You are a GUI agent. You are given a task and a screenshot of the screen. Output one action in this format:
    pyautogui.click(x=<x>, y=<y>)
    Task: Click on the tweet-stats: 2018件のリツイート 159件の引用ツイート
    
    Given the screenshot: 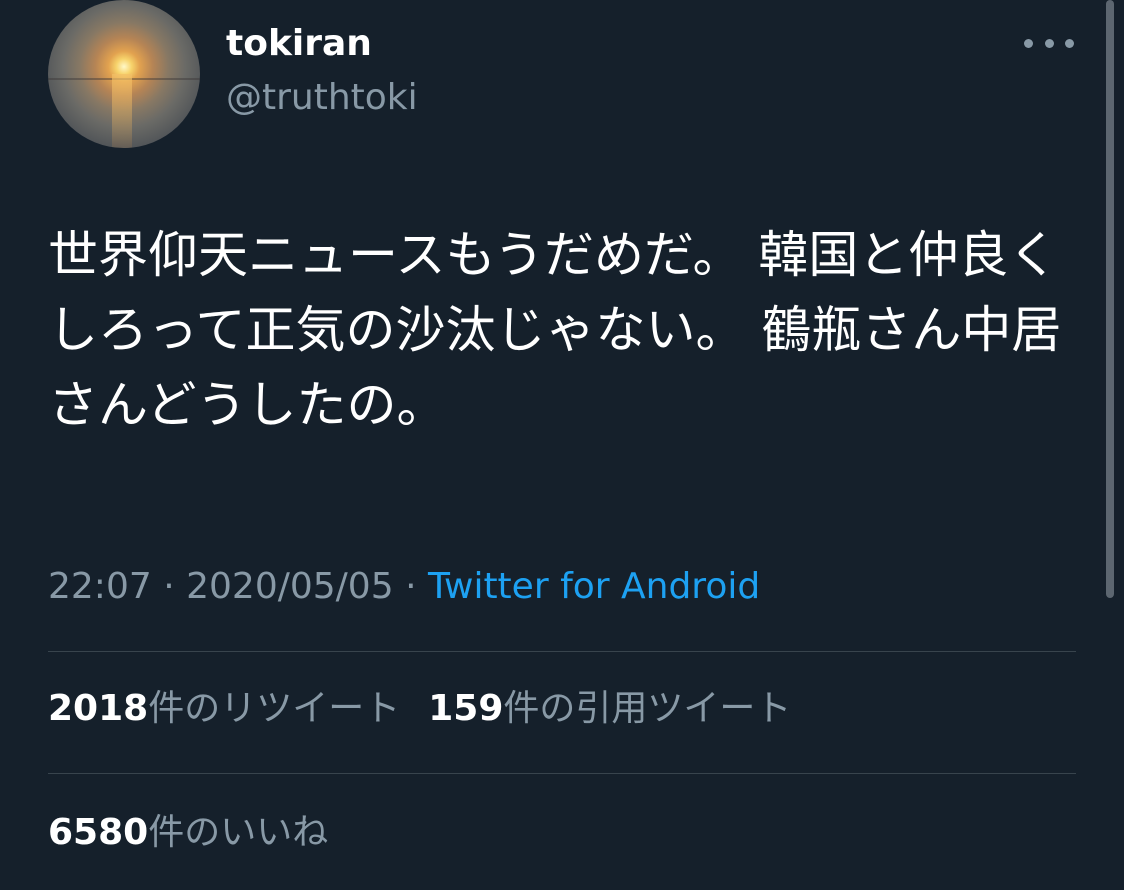 What is the action you would take?
    pyautogui.click(x=433, y=709)
    